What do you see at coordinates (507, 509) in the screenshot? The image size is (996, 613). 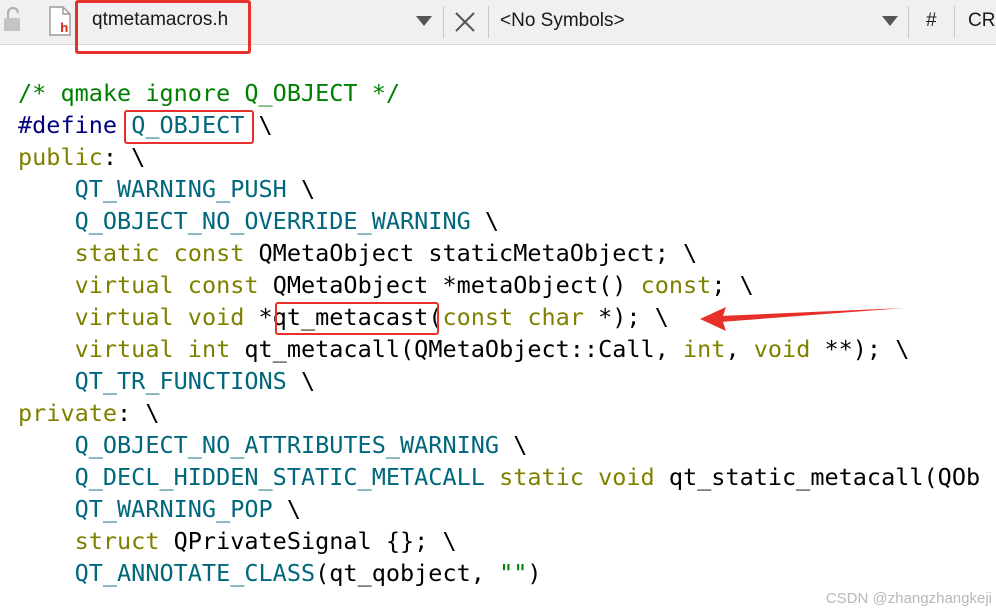 I see `code-line: QT_WARNING_POP \` at bounding box center [507, 509].